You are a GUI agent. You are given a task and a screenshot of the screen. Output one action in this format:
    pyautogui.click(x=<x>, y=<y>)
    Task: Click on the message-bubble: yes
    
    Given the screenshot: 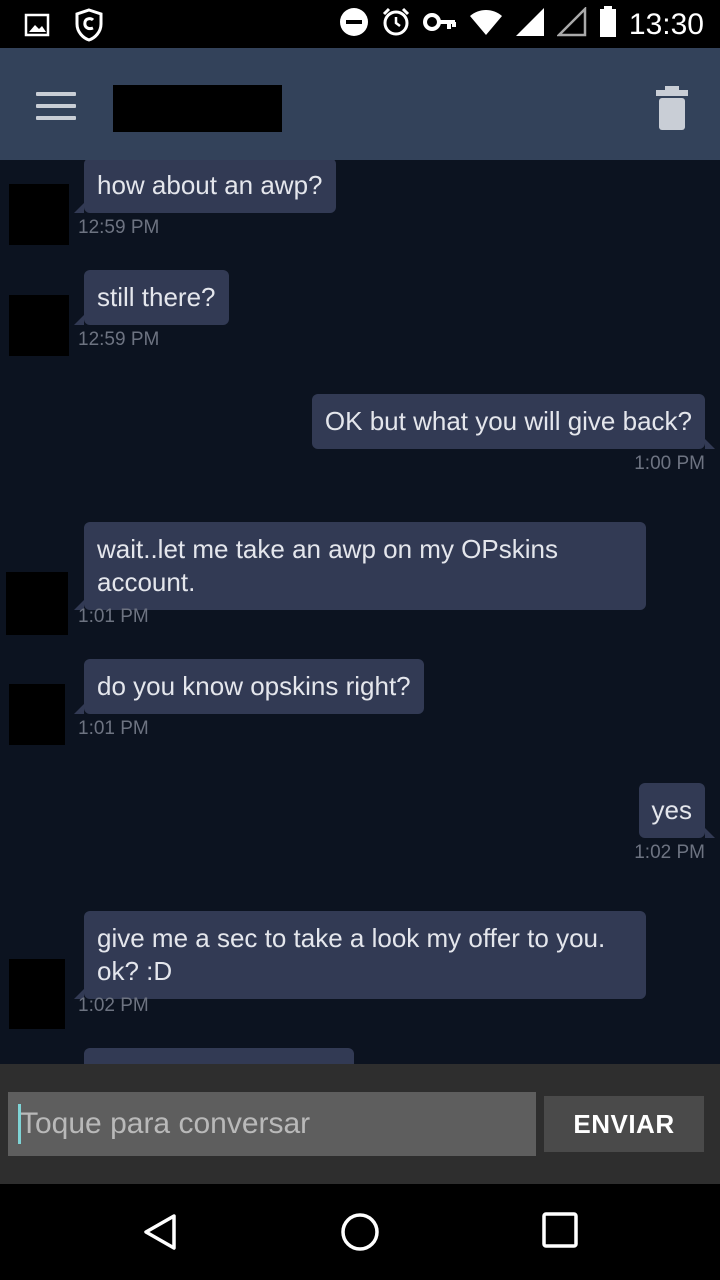 What is the action you would take?
    pyautogui.click(x=677, y=810)
    